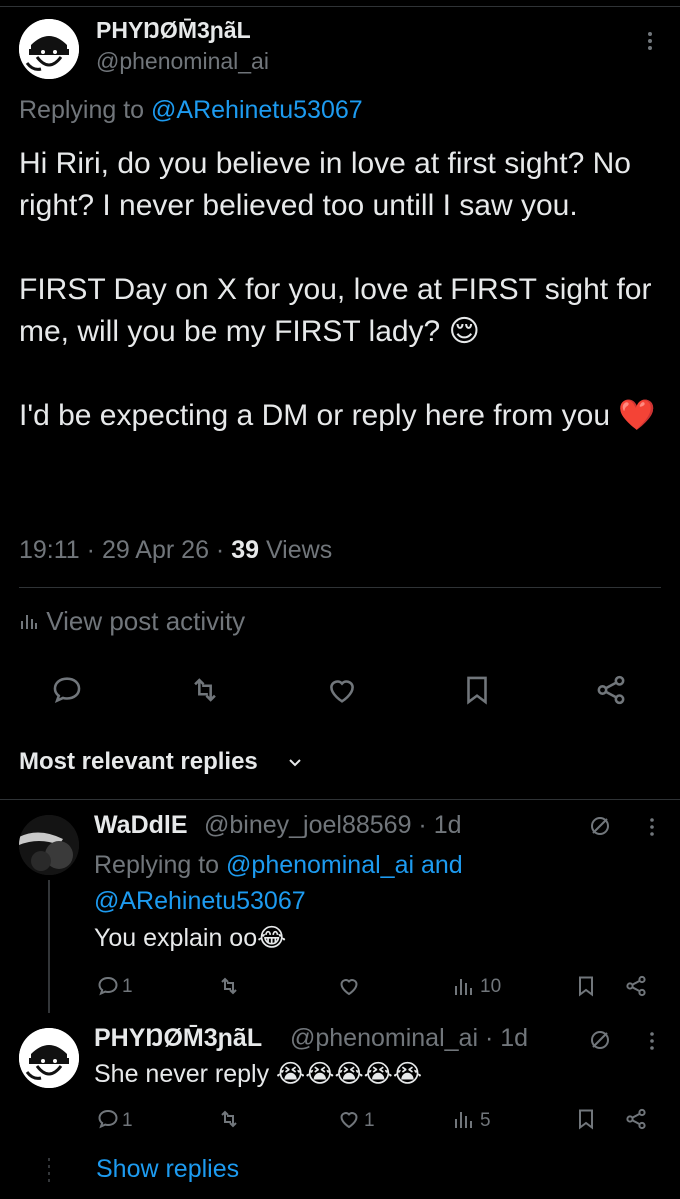 Image resolution: width=680 pixels, height=1199 pixels. Describe the element at coordinates (182, 61) in the screenshot. I see `author-handle: @phenominal_ai` at that location.